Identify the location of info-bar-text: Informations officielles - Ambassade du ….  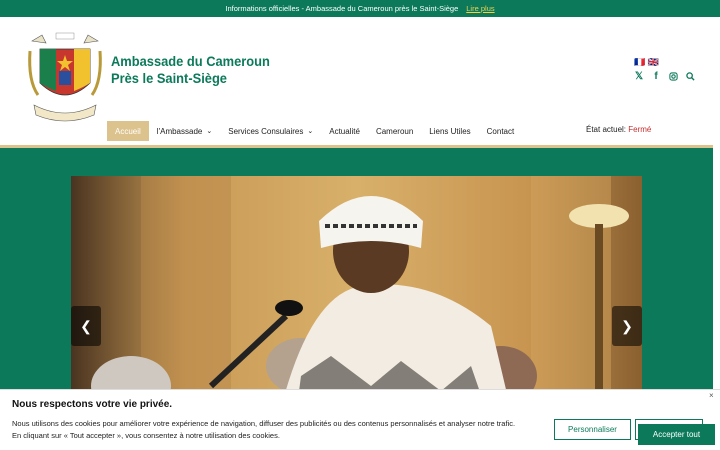
(342, 8).